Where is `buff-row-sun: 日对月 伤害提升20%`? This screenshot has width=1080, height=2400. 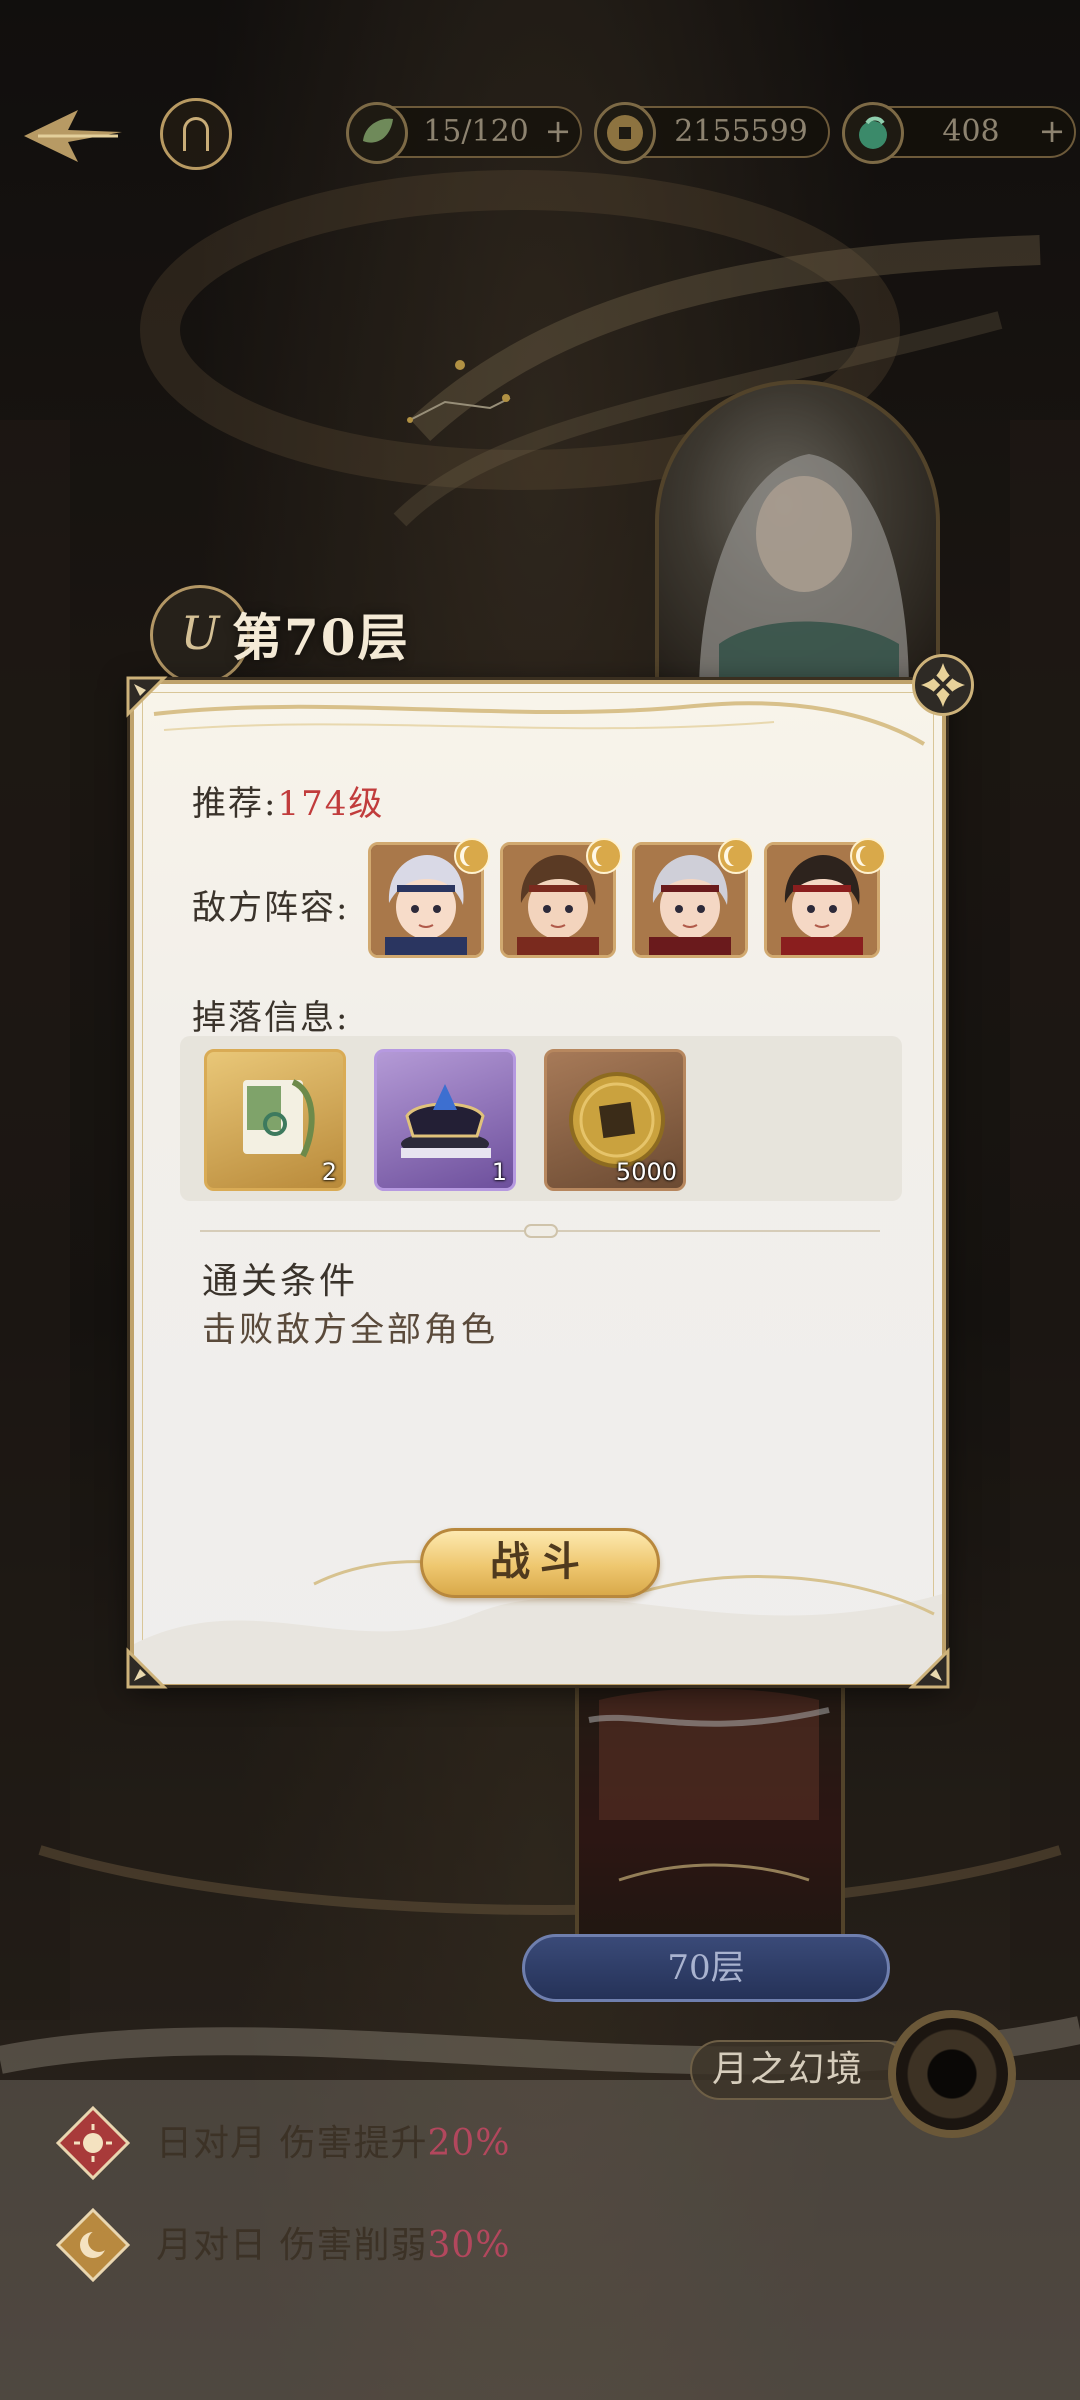
buff-row-sun: 日对月 伤害提升20% is located at coordinates (406, 2144).